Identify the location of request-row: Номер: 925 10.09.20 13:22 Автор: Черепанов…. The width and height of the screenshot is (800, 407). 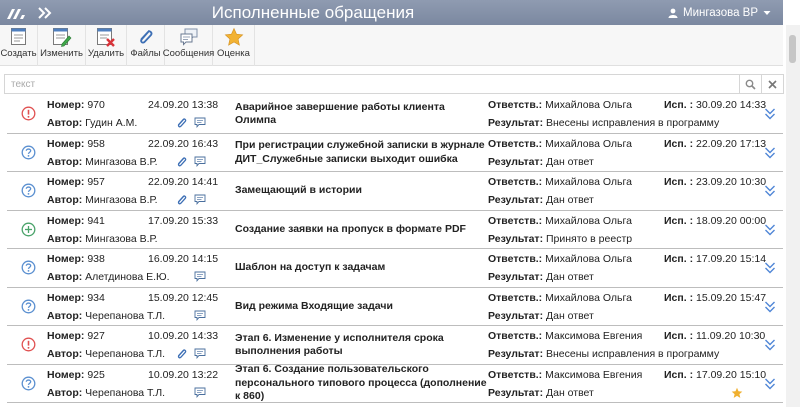
(395, 383).